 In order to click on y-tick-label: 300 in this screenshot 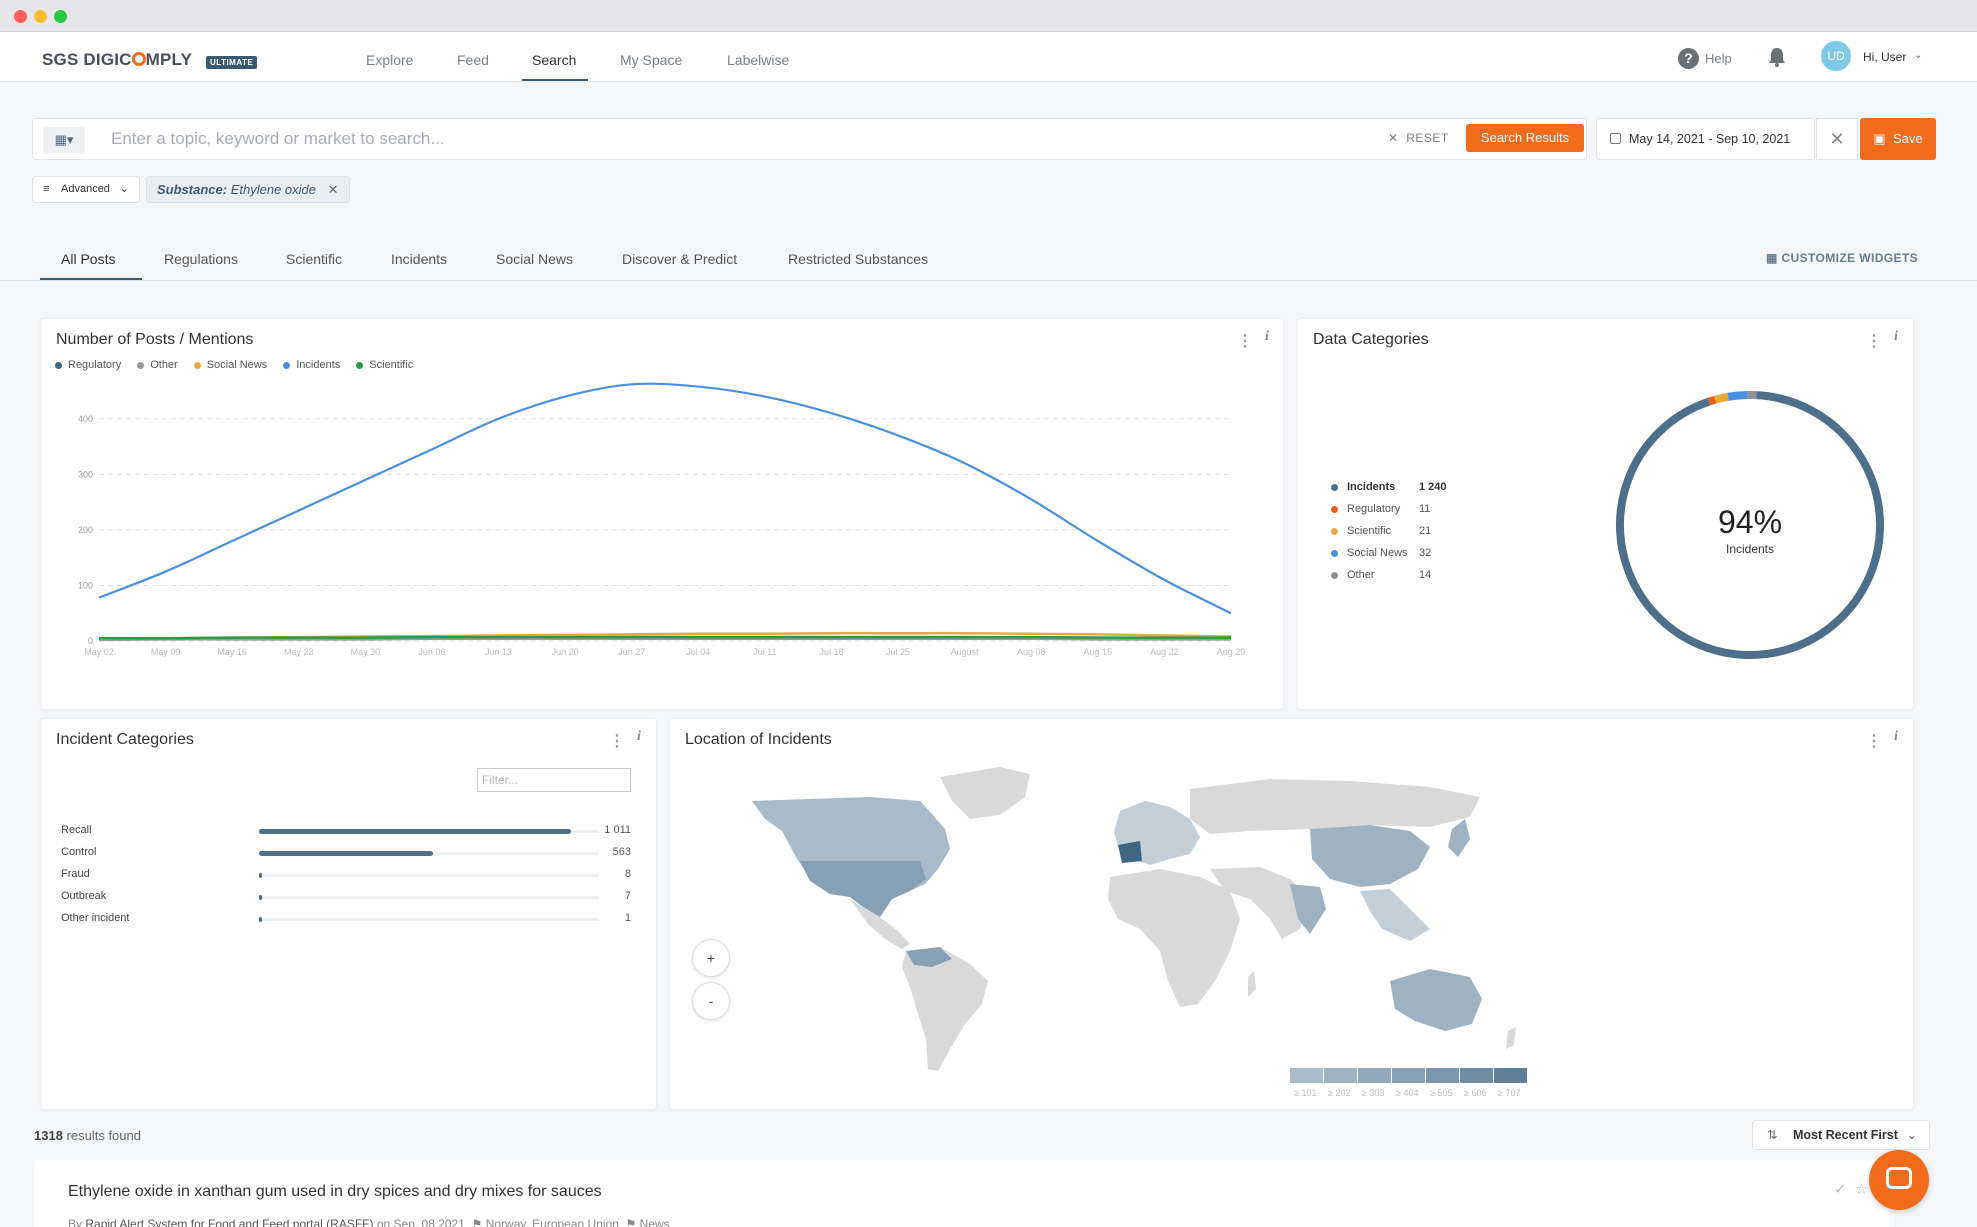, I will do `click(85, 474)`.